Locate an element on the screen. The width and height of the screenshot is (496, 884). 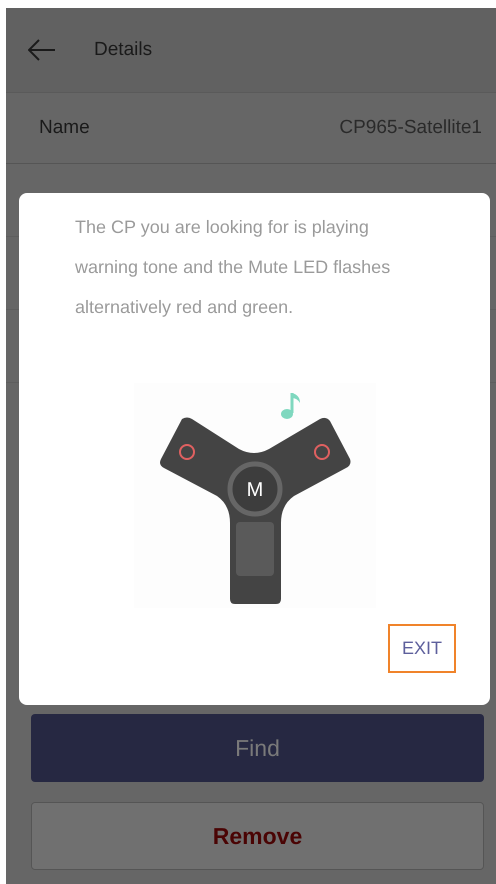
row-value: CP965-Satellite1 is located at coordinates (410, 128).